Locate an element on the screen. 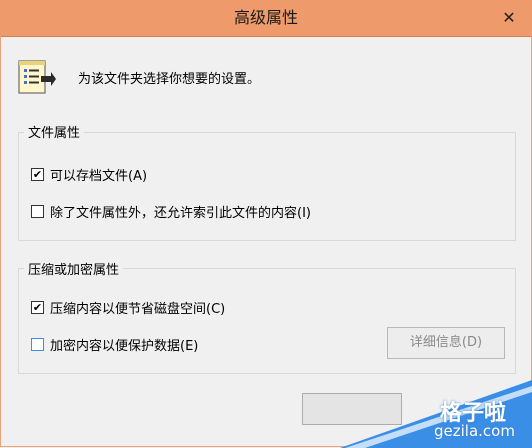 The height and width of the screenshot is (448, 532). archive-option: 可以存档文件(A) is located at coordinates (89, 174).